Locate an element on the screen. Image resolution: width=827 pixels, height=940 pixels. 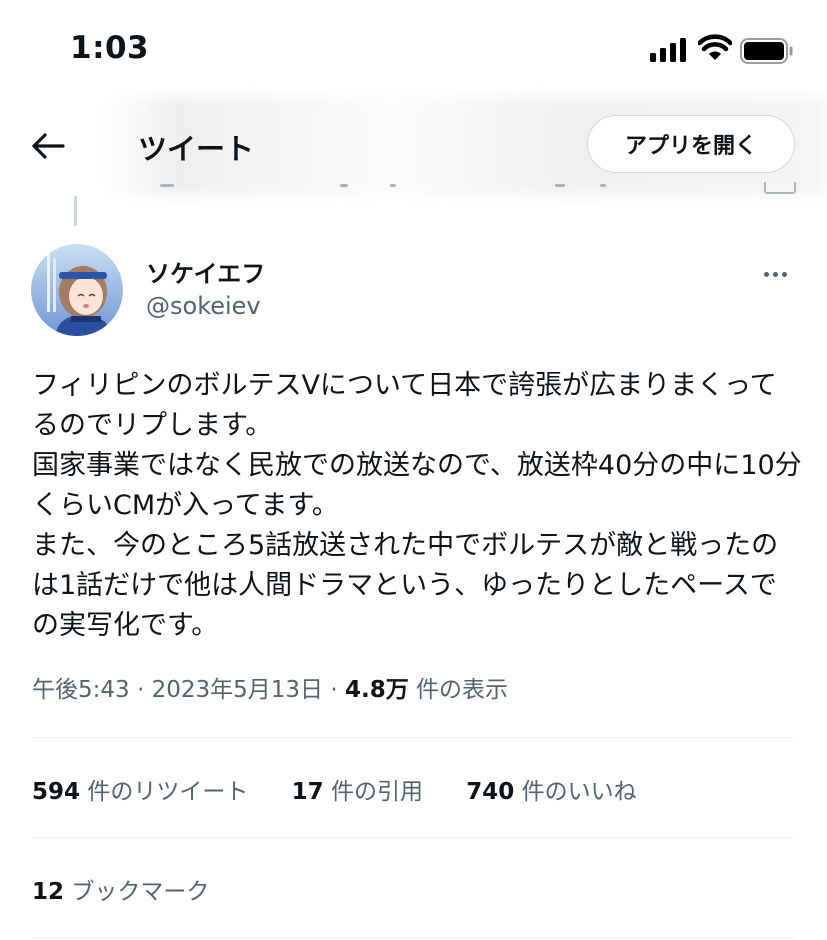
engagement-stats: 594 件のリツイート 17 件の引用 740 件のいいね is located at coordinates (352, 789).